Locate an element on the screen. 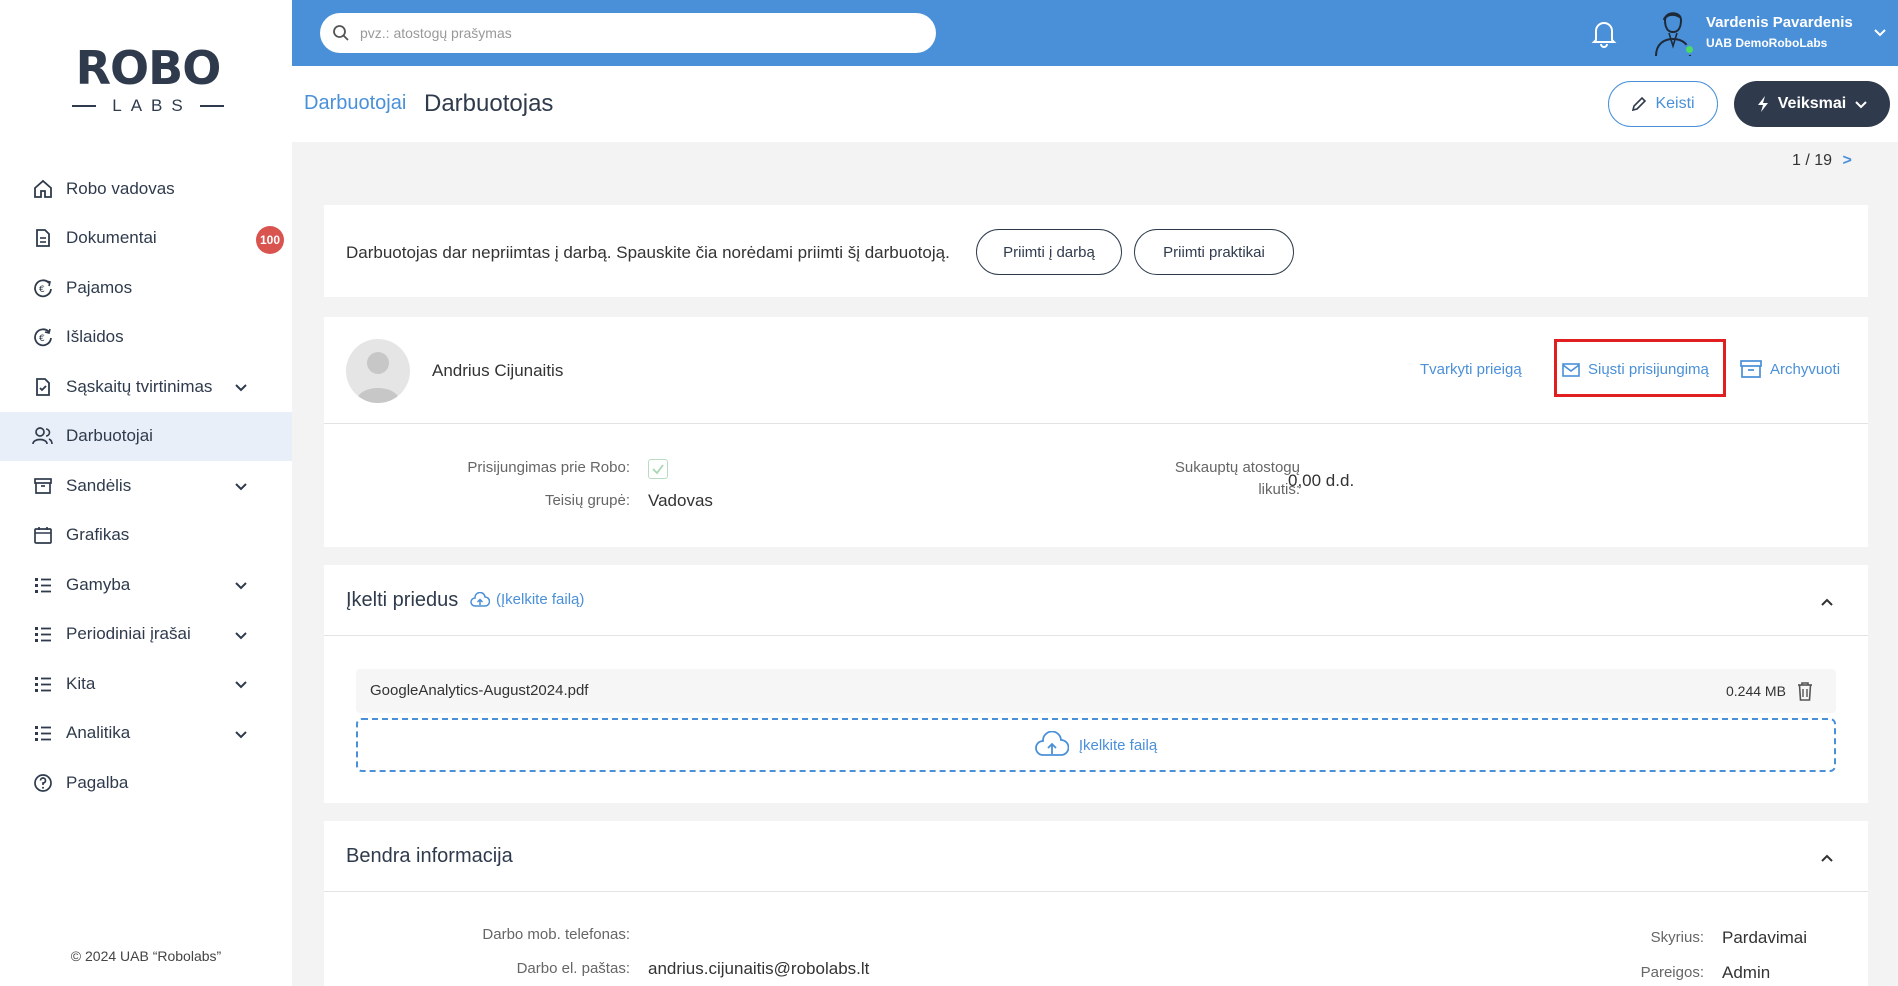 The width and height of the screenshot is (1898, 986). attachments-title: Įkelti priedus is located at coordinates (402, 600).